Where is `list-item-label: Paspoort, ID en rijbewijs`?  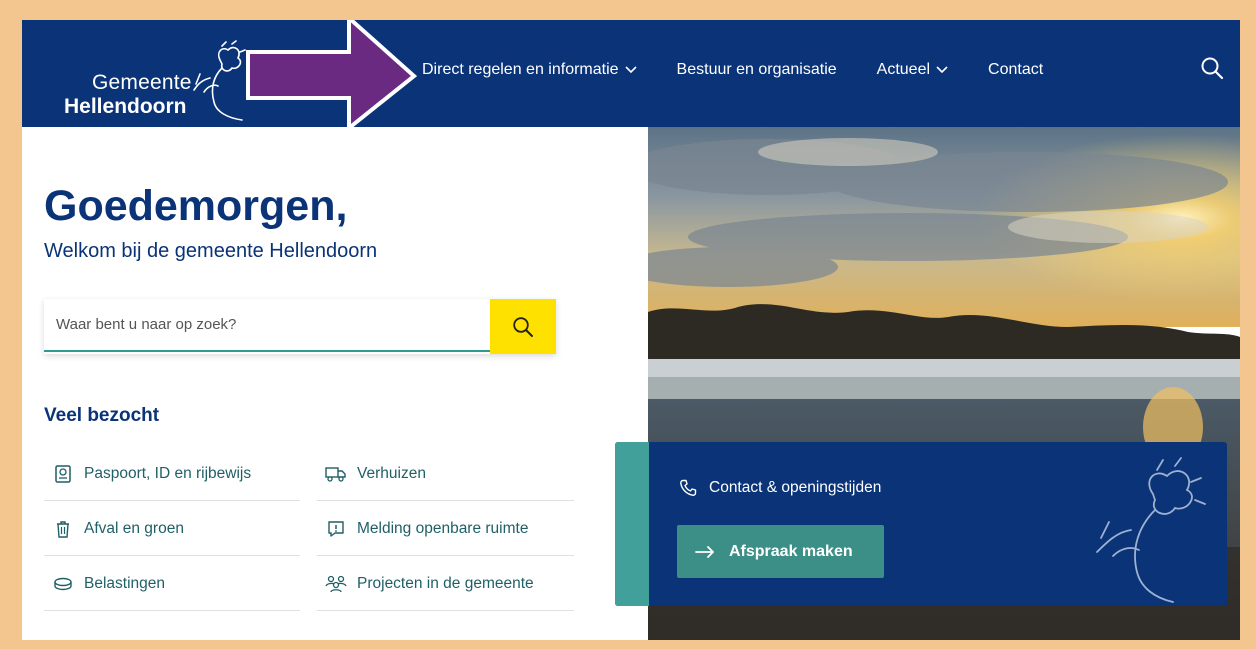 list-item-label: Paspoort, ID en rijbewijs is located at coordinates (168, 473).